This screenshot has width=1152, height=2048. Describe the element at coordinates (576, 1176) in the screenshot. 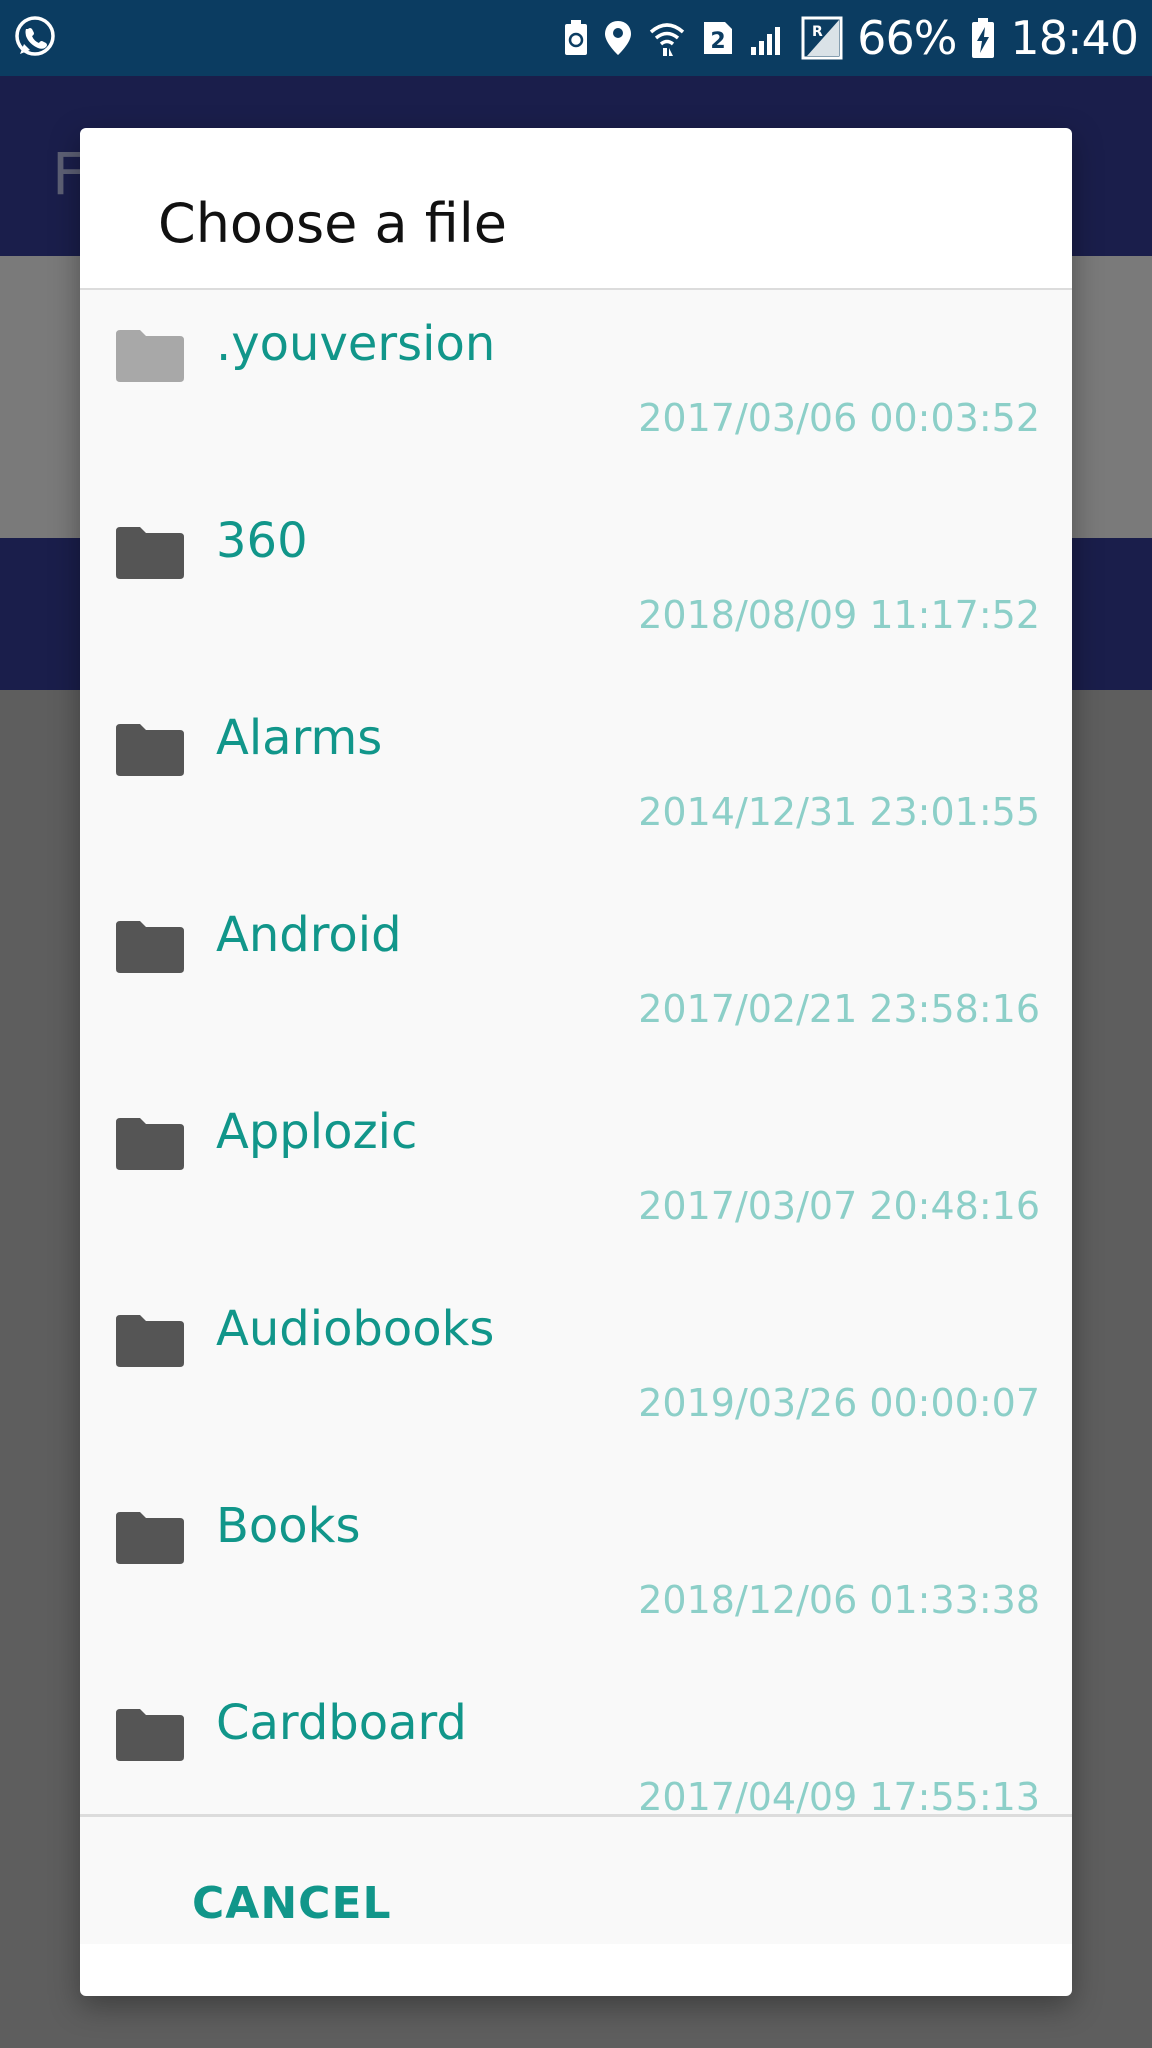

I see `file-list-item: Applozic 2017/03/07 20:48:16` at that location.